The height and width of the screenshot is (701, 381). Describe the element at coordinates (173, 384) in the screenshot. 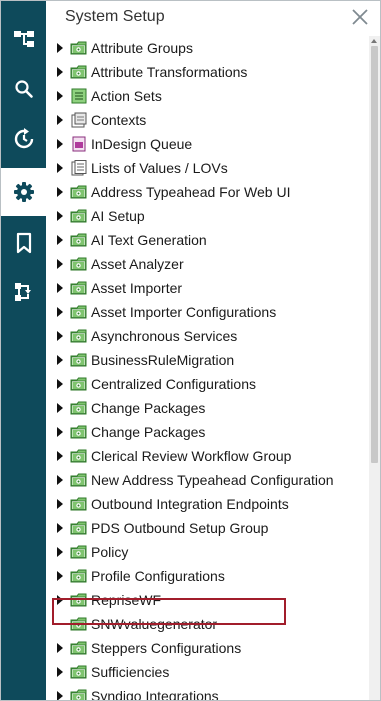

I see `tree-item-label: Centralized Configurations` at that location.